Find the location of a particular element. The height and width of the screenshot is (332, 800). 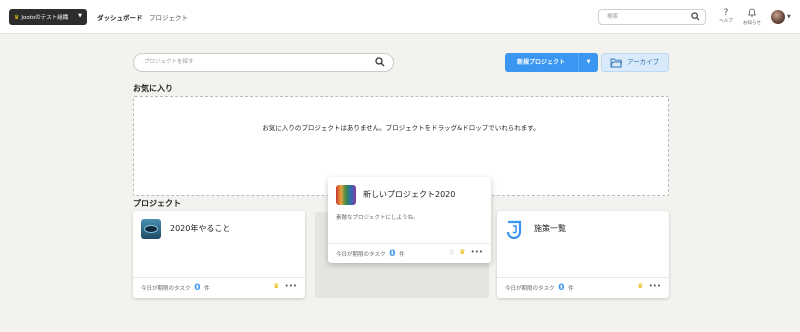

folder-icon is located at coordinates (616, 66).